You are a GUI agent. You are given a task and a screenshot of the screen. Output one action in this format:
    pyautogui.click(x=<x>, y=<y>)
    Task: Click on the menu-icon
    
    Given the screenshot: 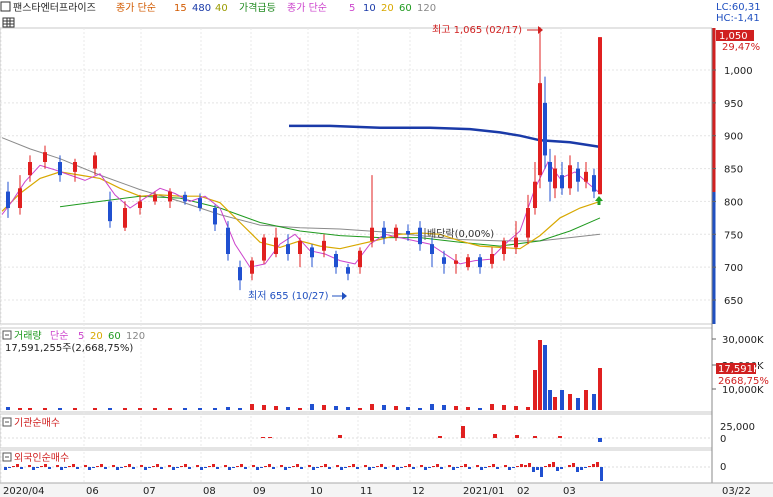 What is the action you would take?
    pyautogui.click(x=5, y=6)
    